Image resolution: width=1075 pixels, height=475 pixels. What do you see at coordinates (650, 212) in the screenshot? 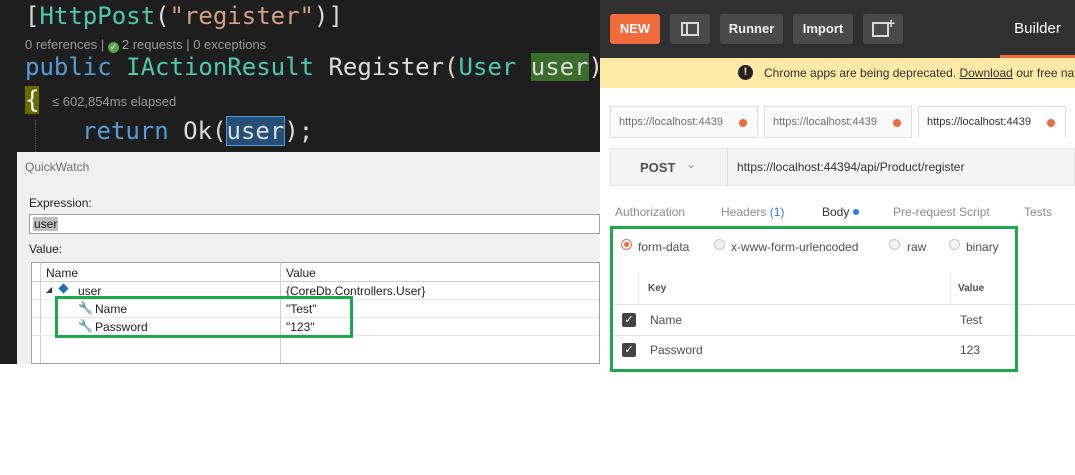
I see `tab-authorization: Authorization` at bounding box center [650, 212].